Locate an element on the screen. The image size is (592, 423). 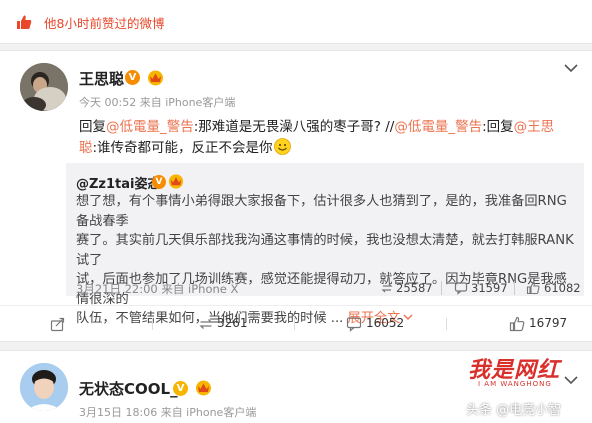
author-name: 无状态COOL_ is located at coordinates (128, 388).